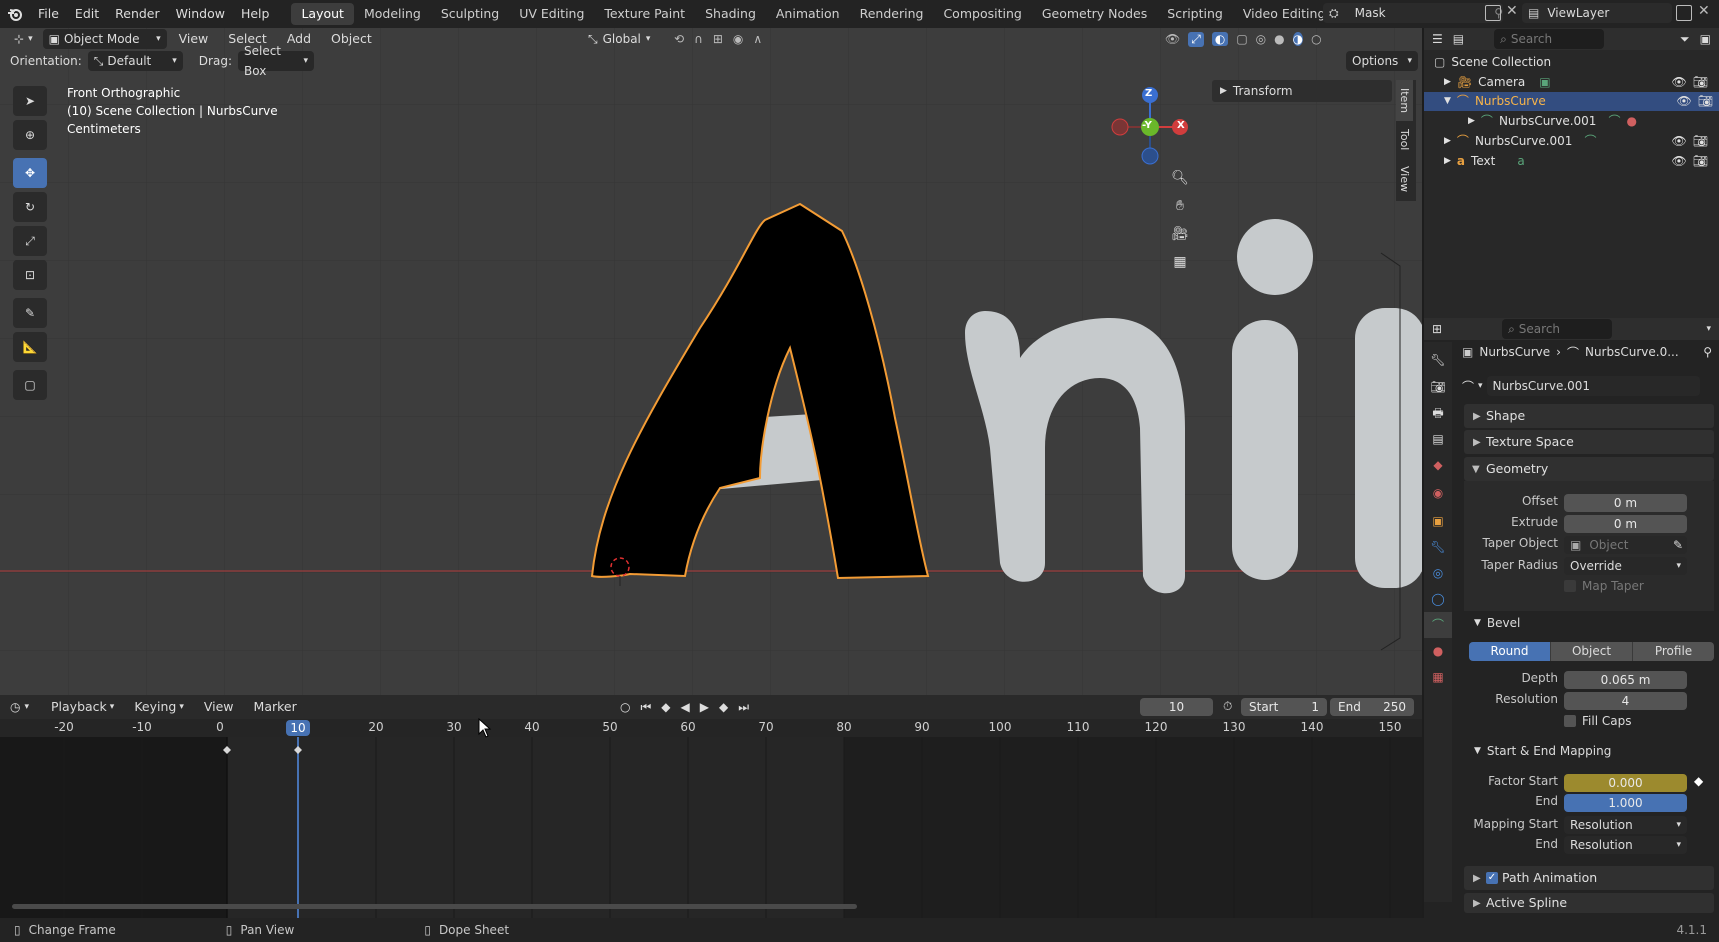  What do you see at coordinates (1227, 706) in the screenshot?
I see `timer-icon: ⏱` at bounding box center [1227, 706].